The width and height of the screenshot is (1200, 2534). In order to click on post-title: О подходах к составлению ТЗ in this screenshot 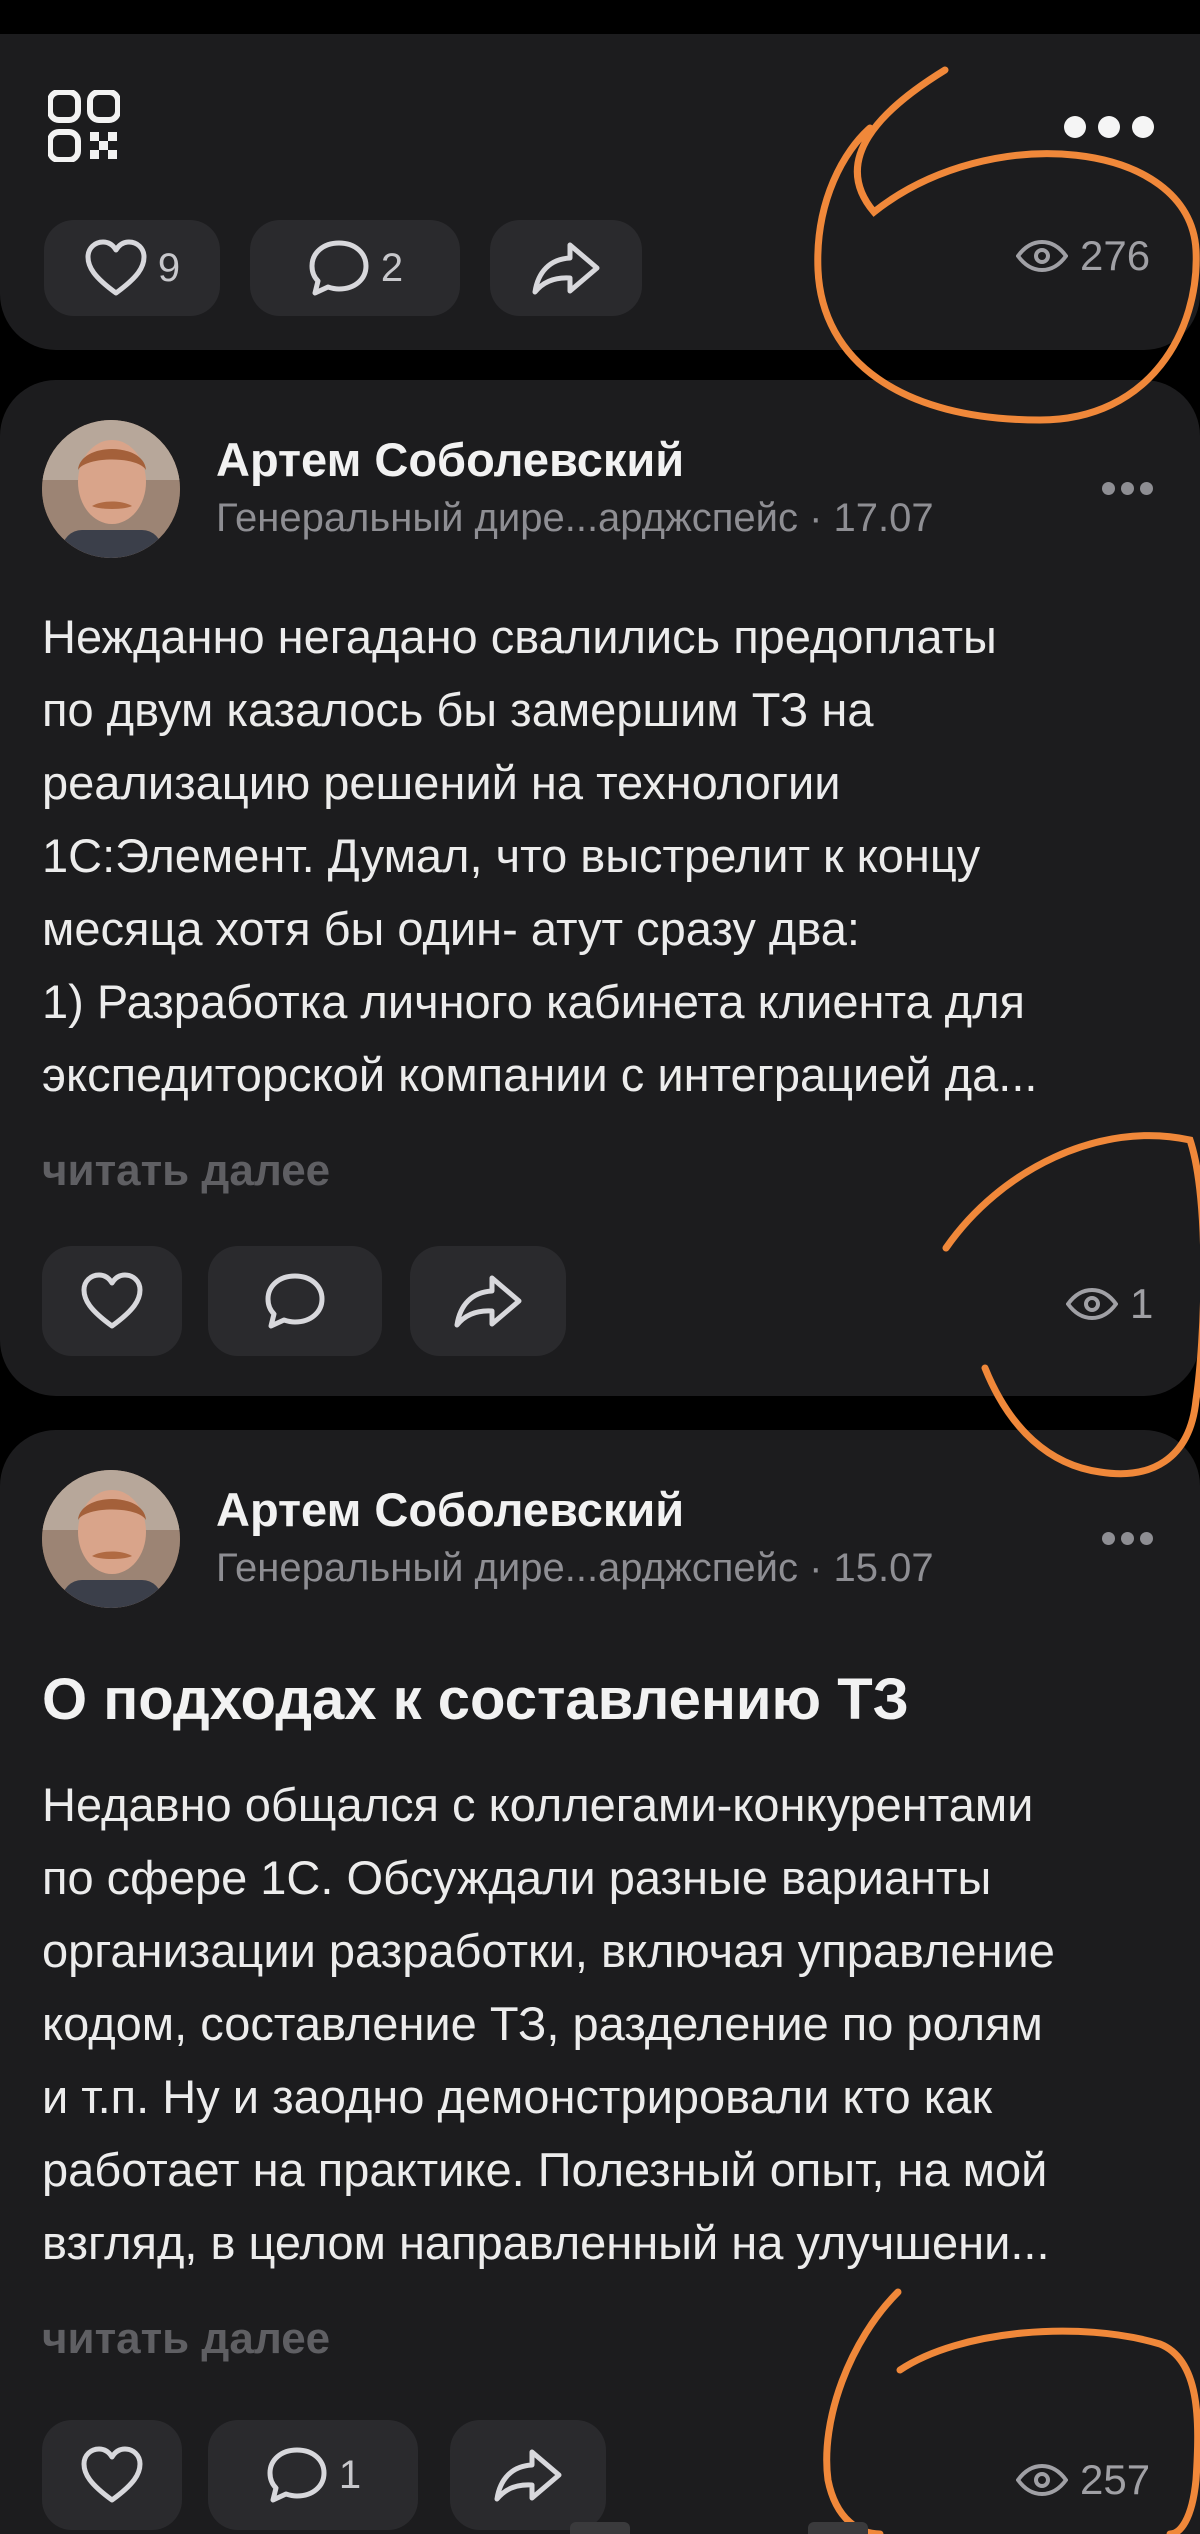, I will do `click(475, 1699)`.